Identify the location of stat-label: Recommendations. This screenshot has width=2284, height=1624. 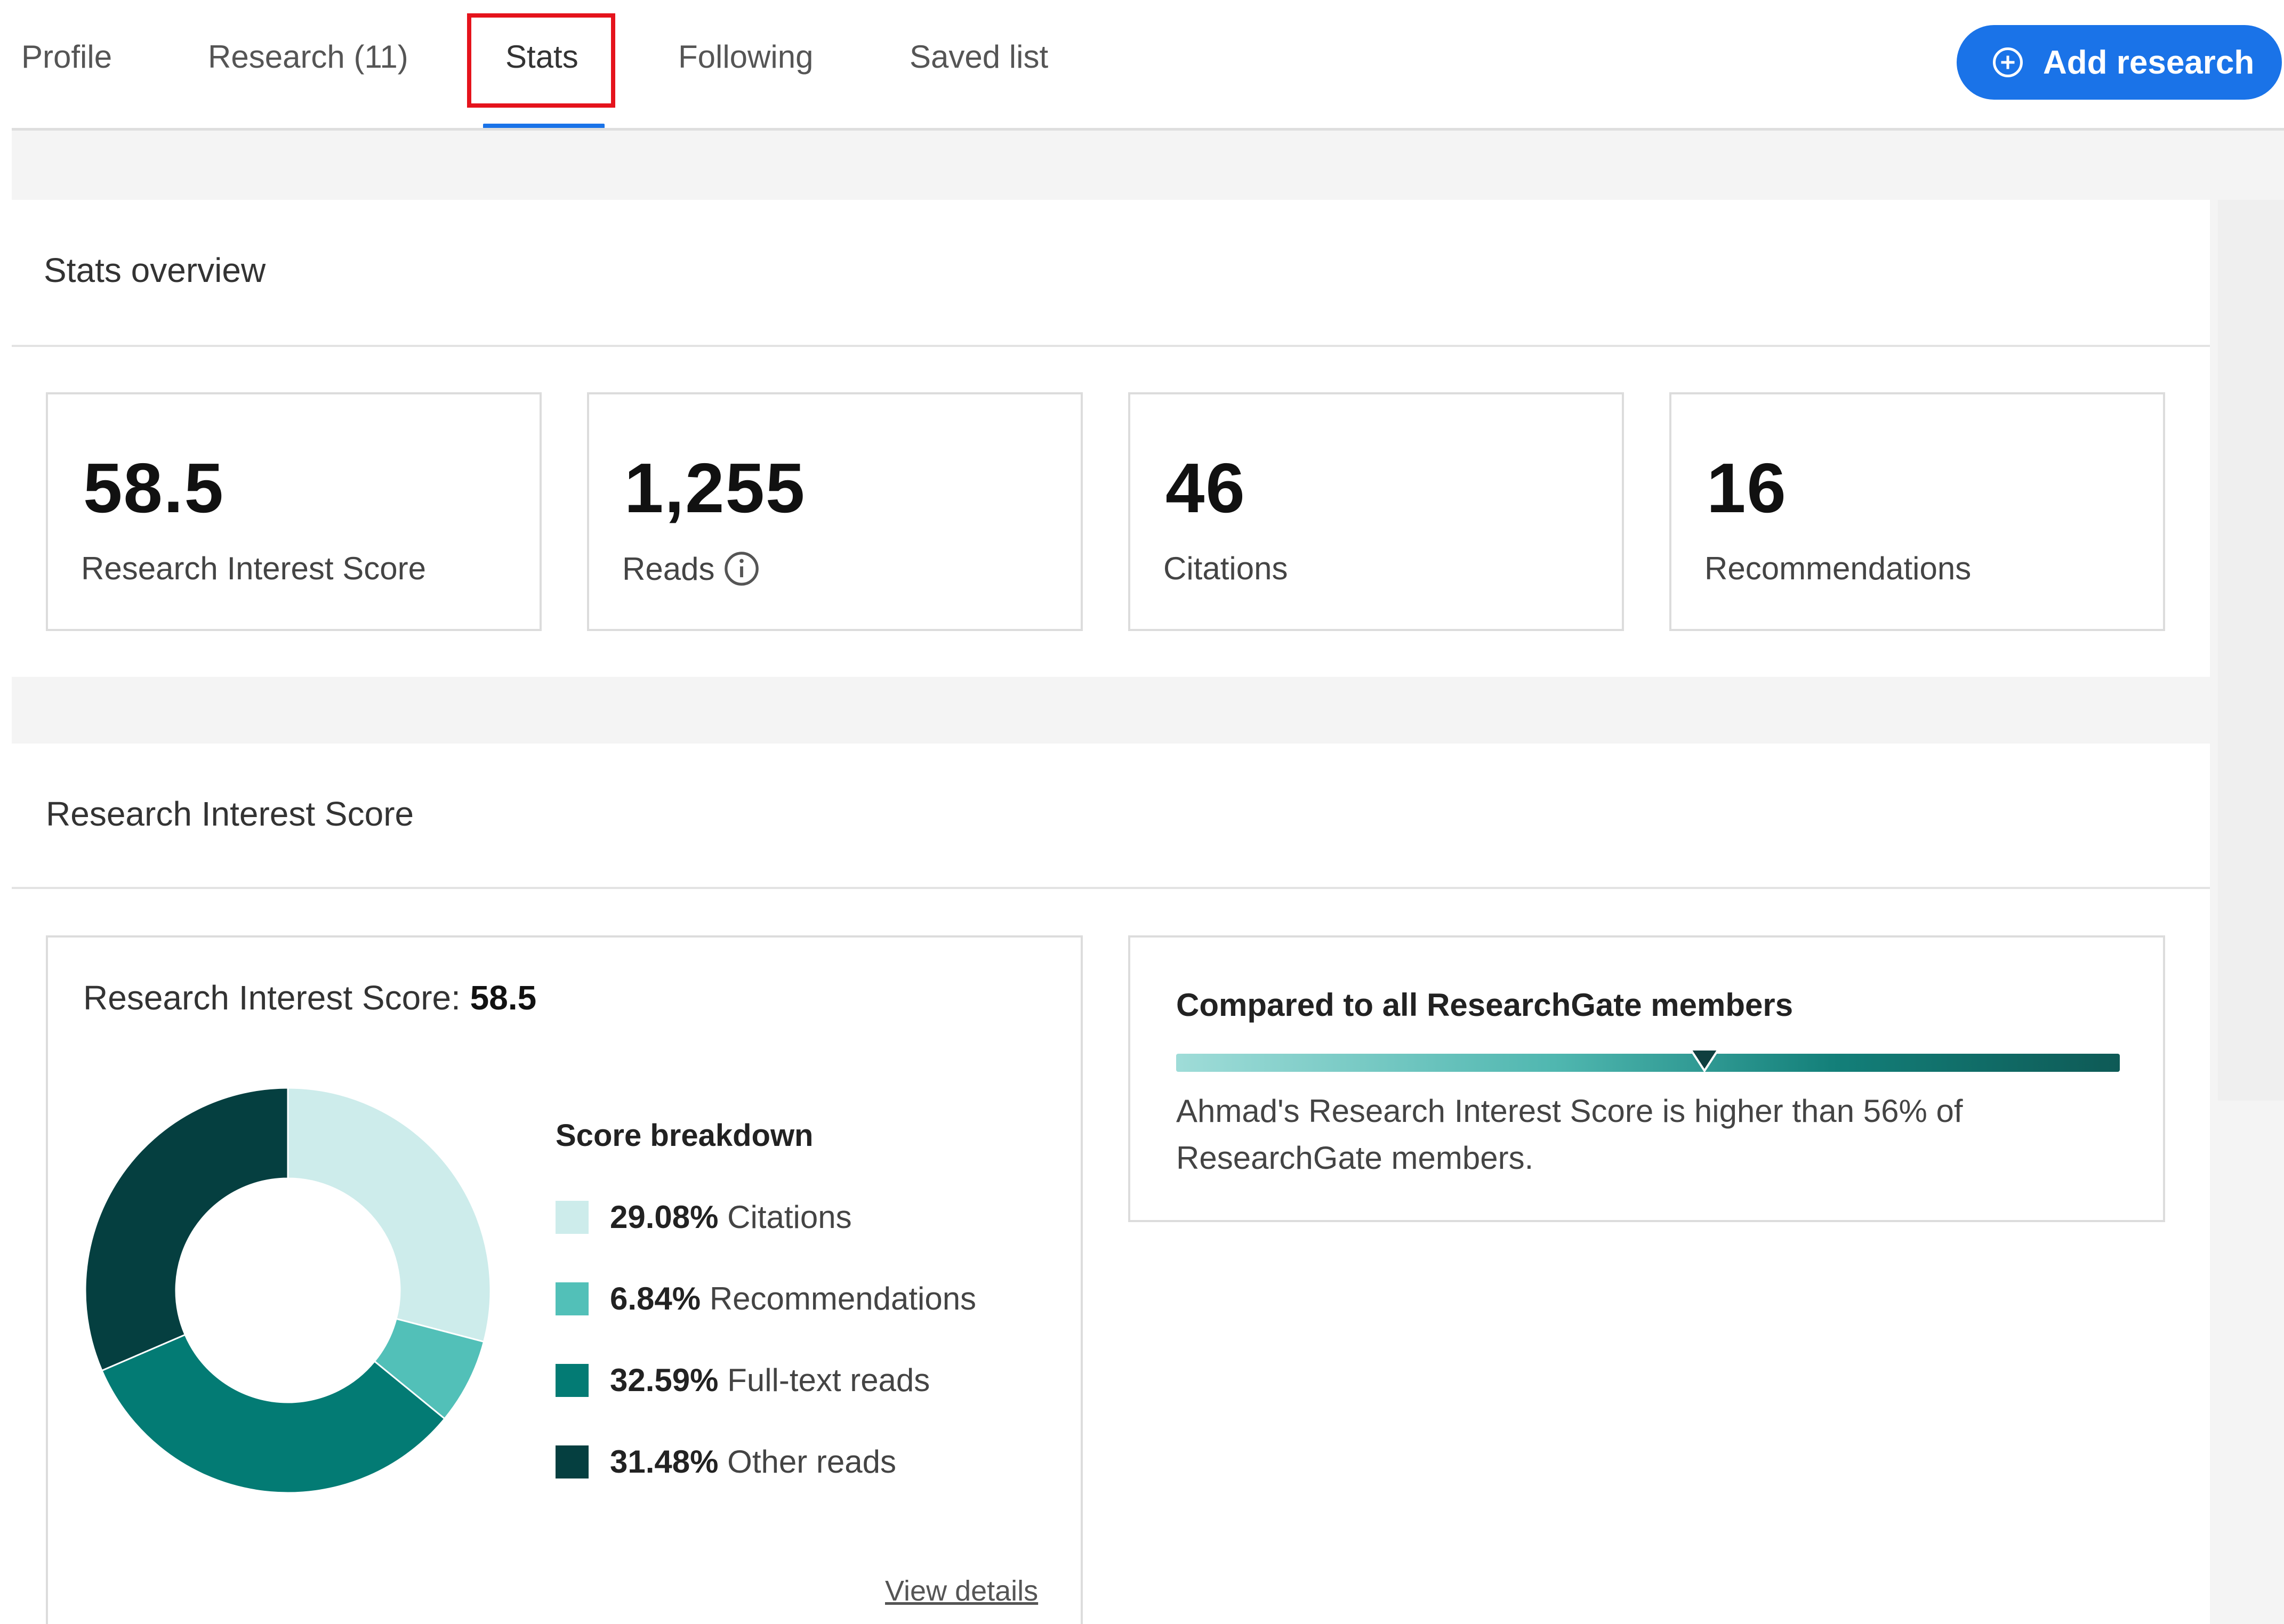
(1838, 568).